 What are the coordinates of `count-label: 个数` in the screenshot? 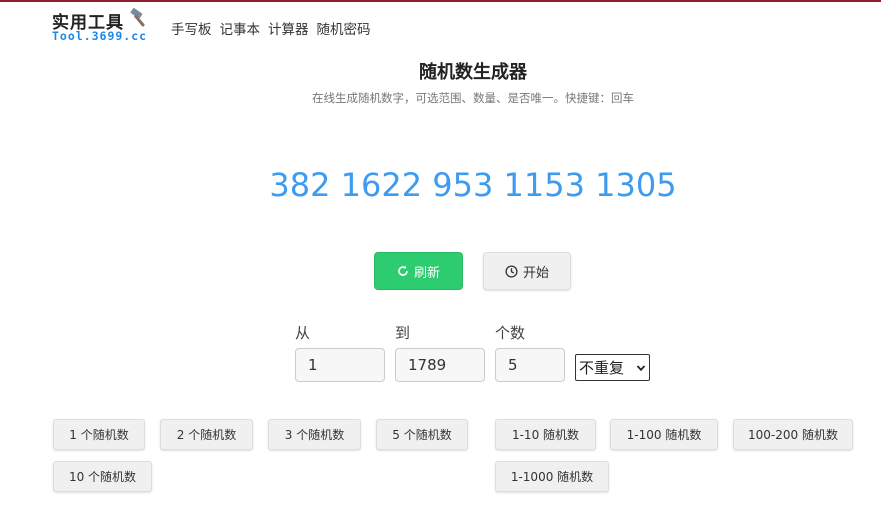 It's located at (510, 333).